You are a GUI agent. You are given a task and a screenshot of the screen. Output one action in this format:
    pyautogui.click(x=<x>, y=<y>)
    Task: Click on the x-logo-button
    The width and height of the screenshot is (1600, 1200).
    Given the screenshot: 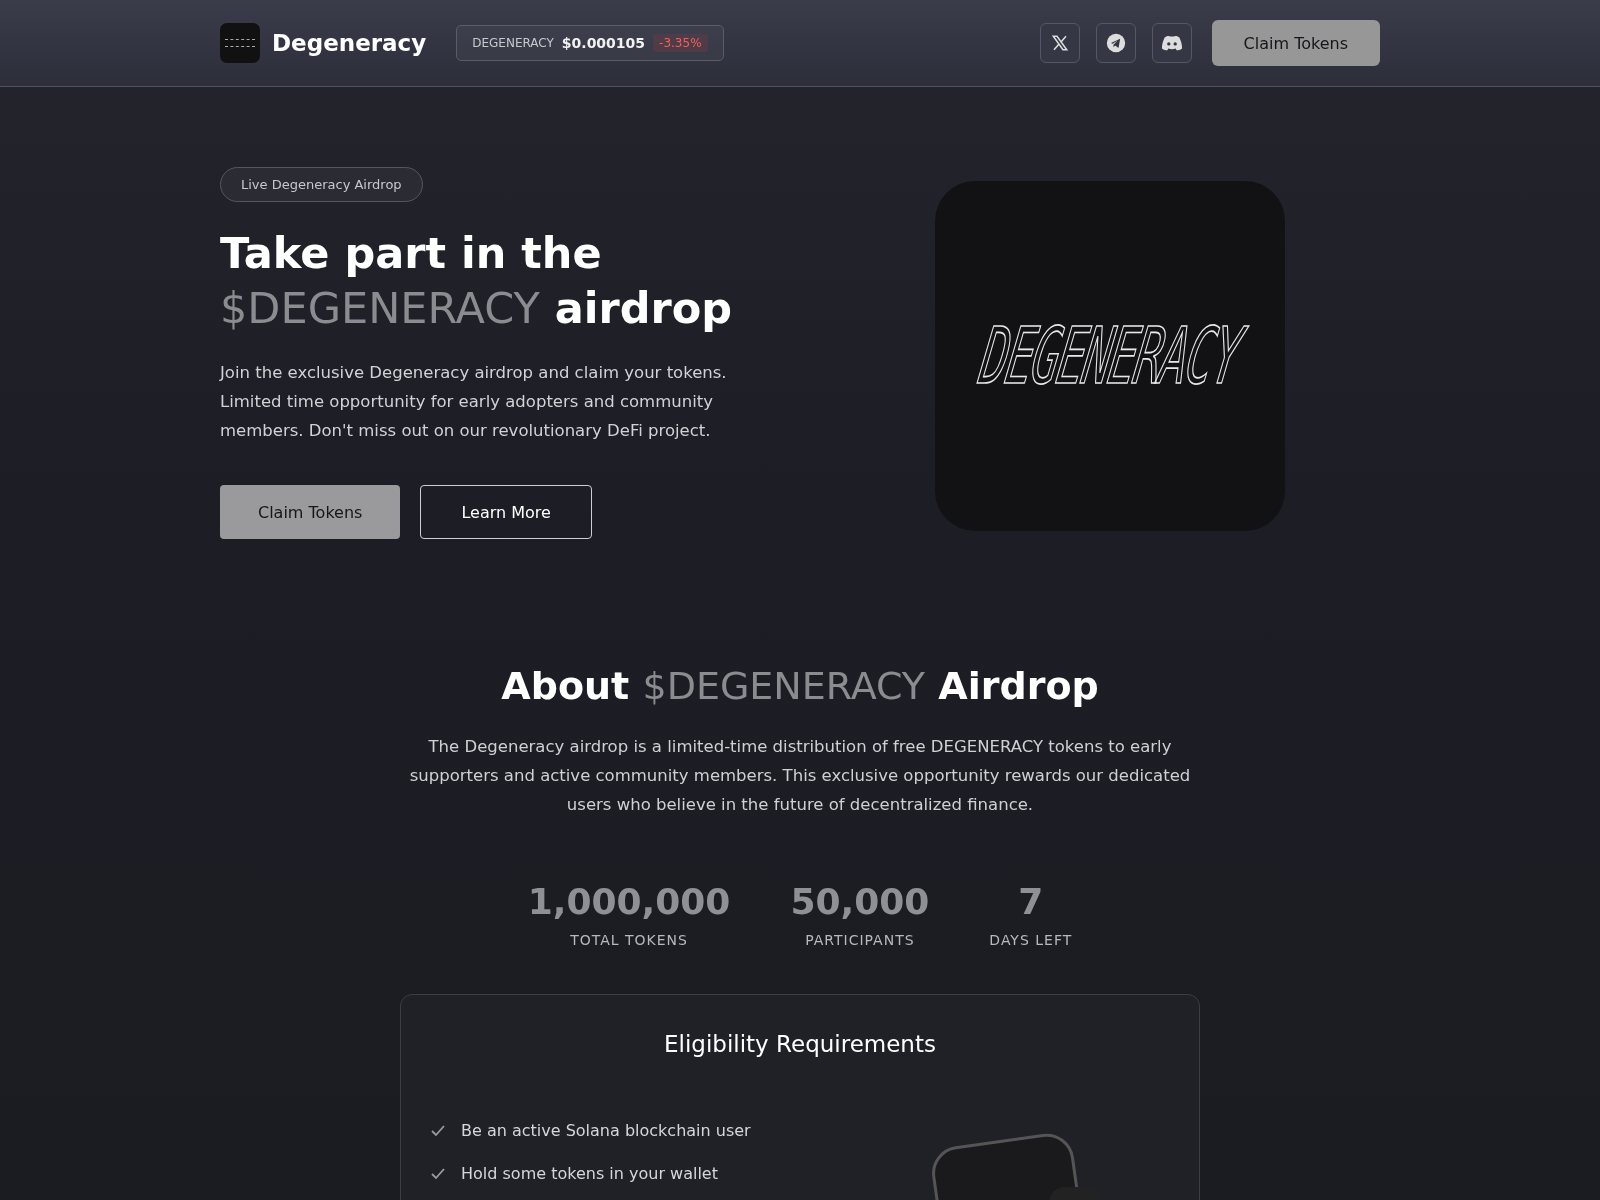 What is the action you would take?
    pyautogui.click(x=1059, y=43)
    